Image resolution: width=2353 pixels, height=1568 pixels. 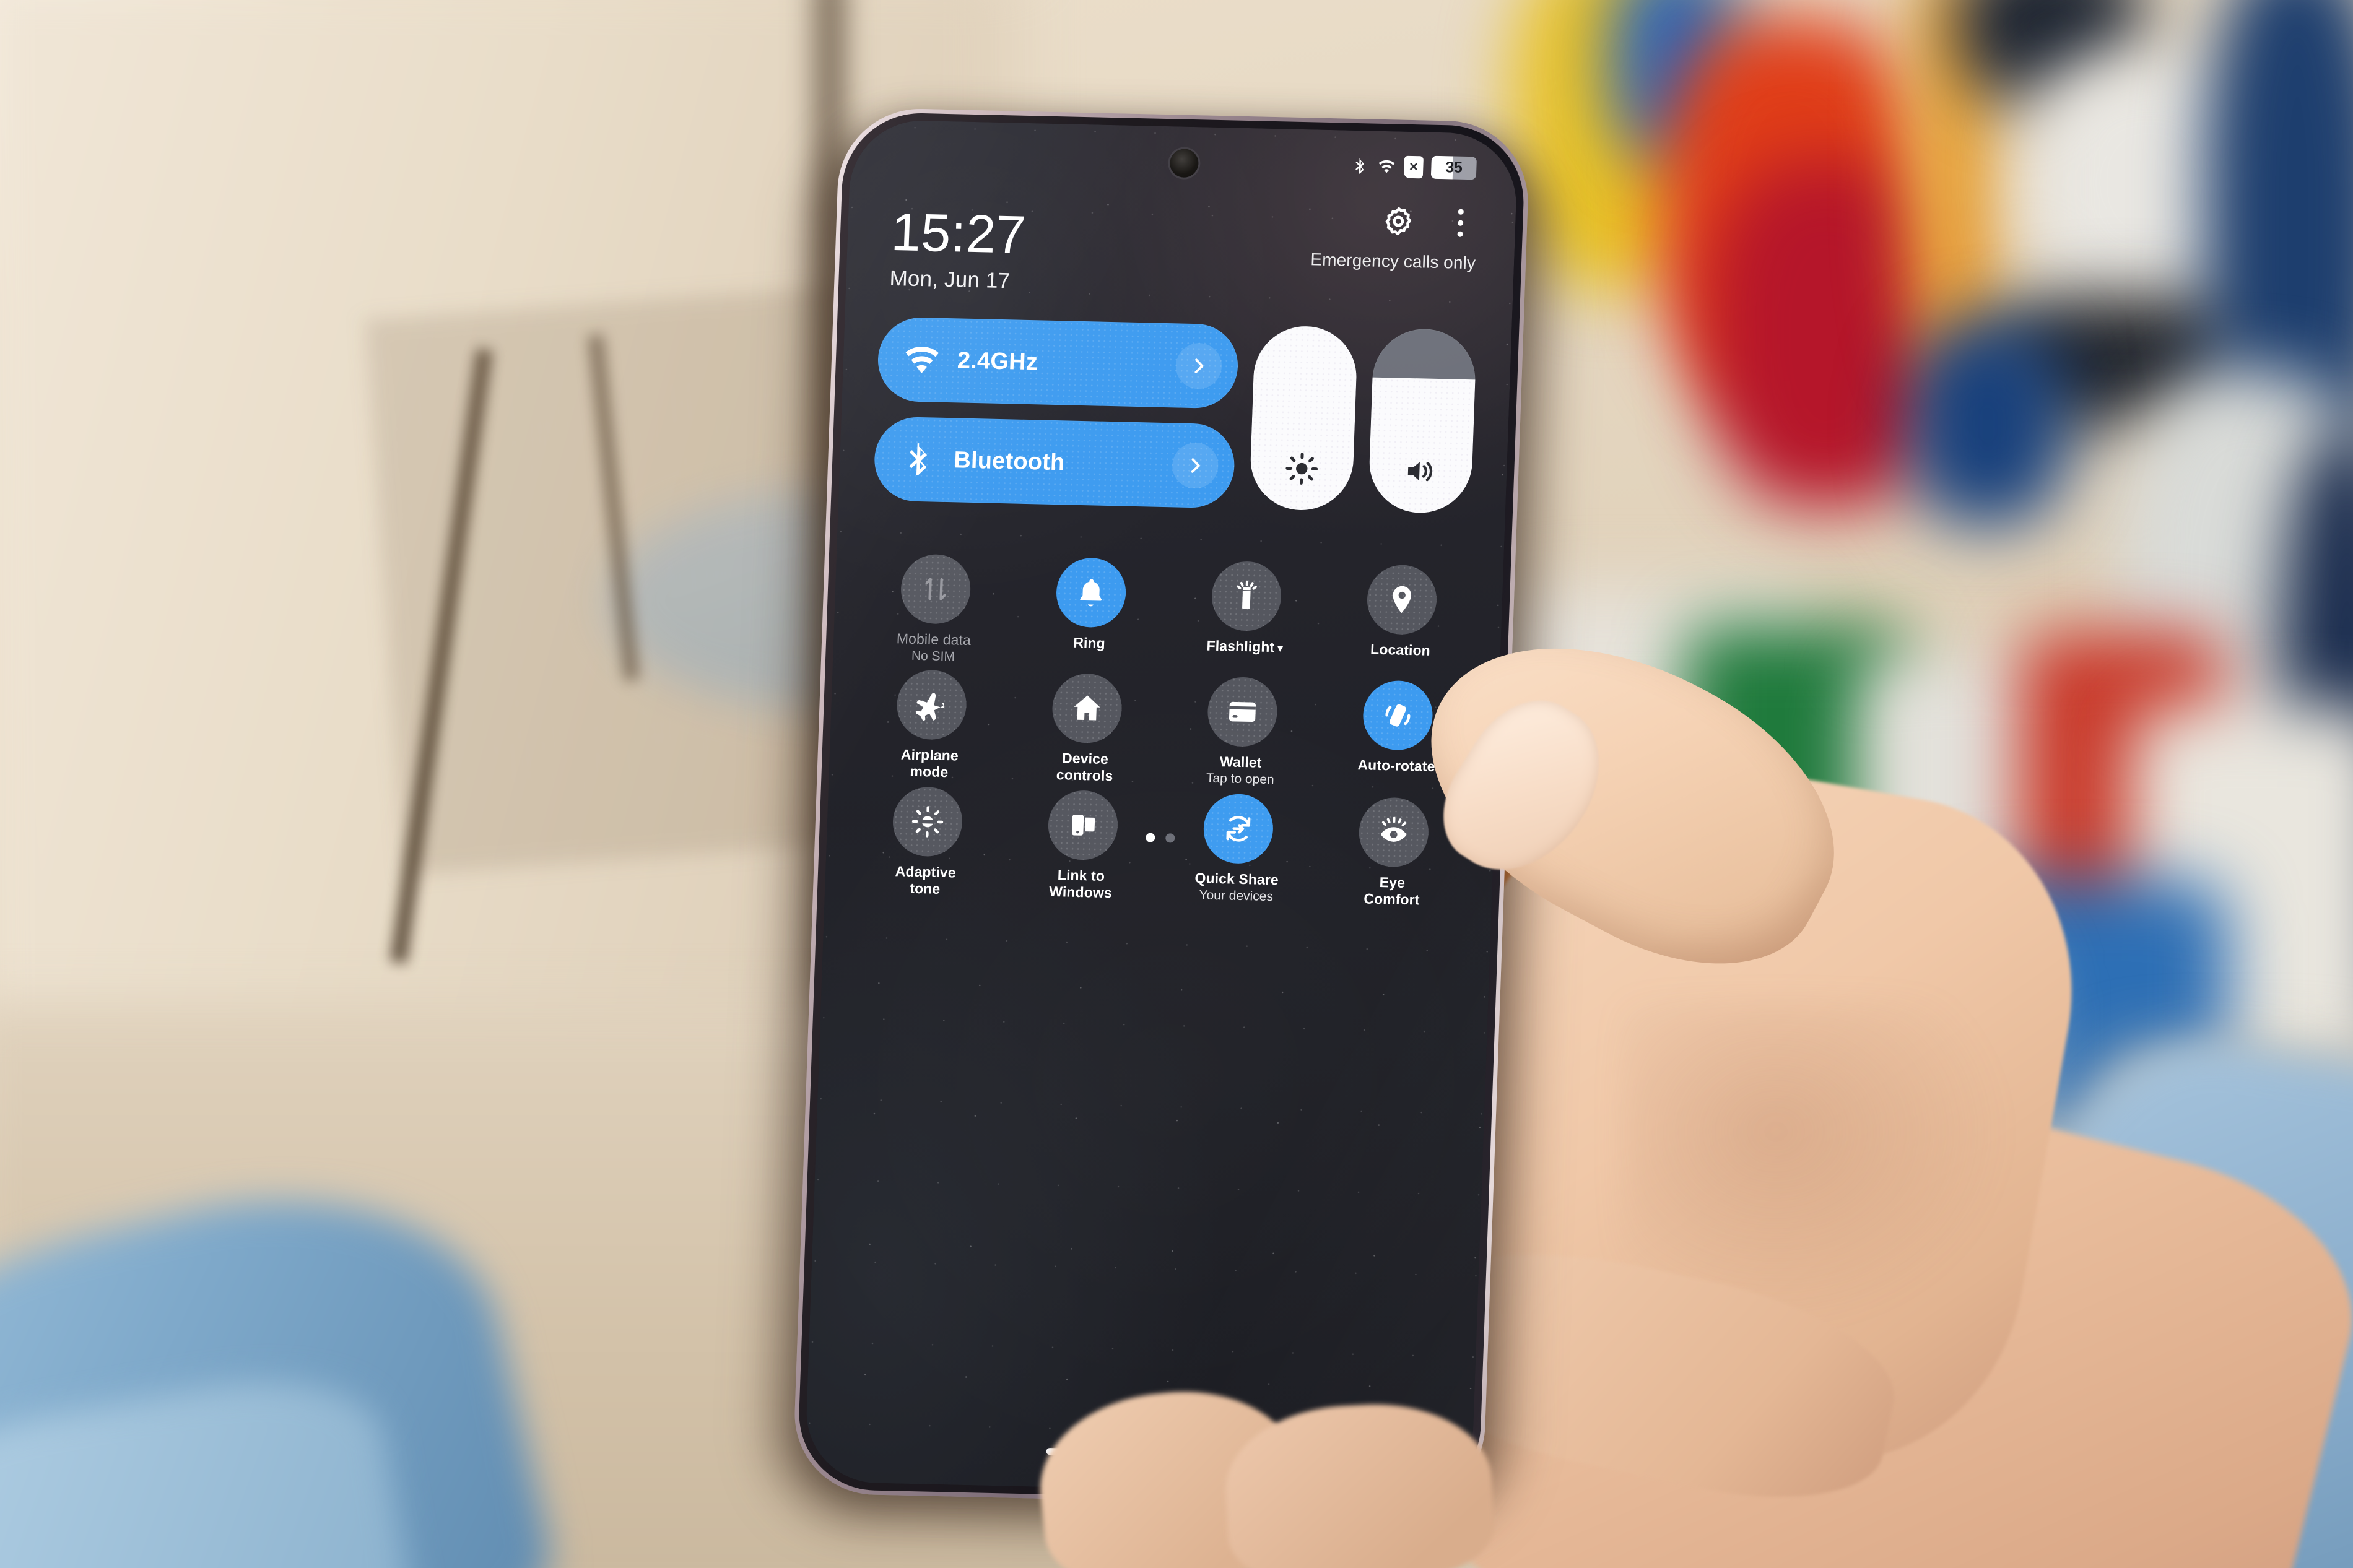 I want to click on current-time: 15:27, so click(x=958, y=233).